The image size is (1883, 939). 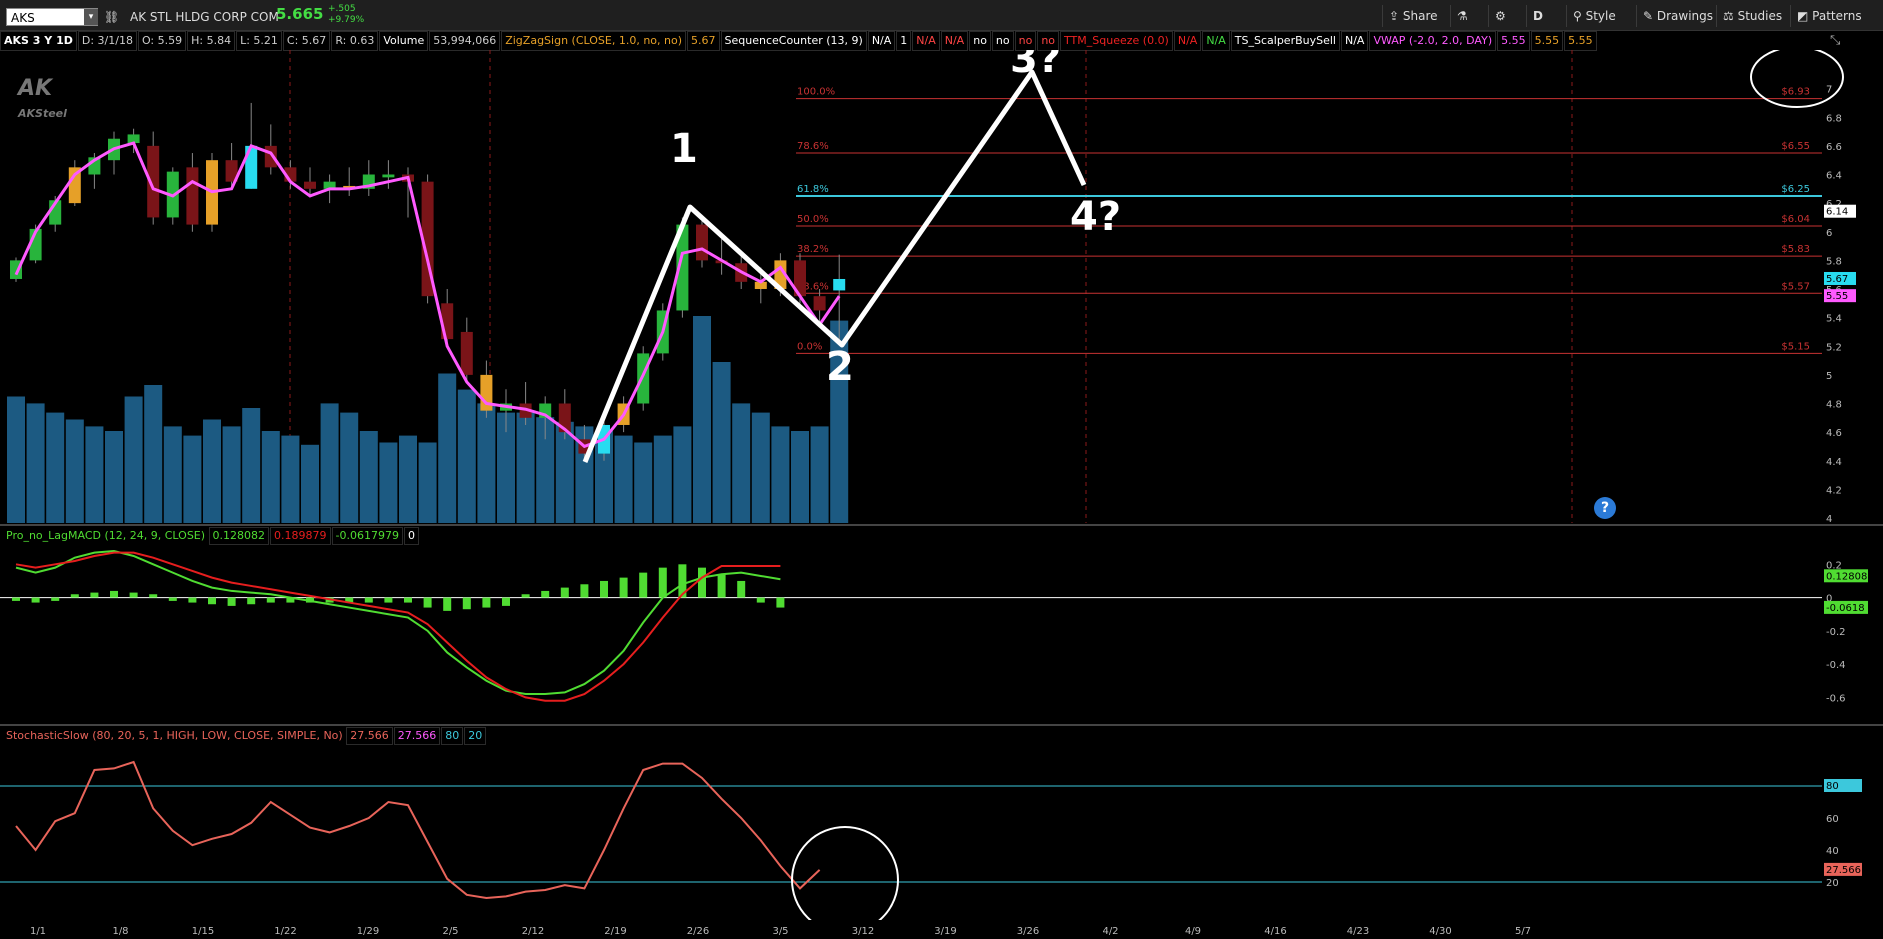 What do you see at coordinates (306, 41) in the screenshot?
I see `close-value: C: 5.67` at bounding box center [306, 41].